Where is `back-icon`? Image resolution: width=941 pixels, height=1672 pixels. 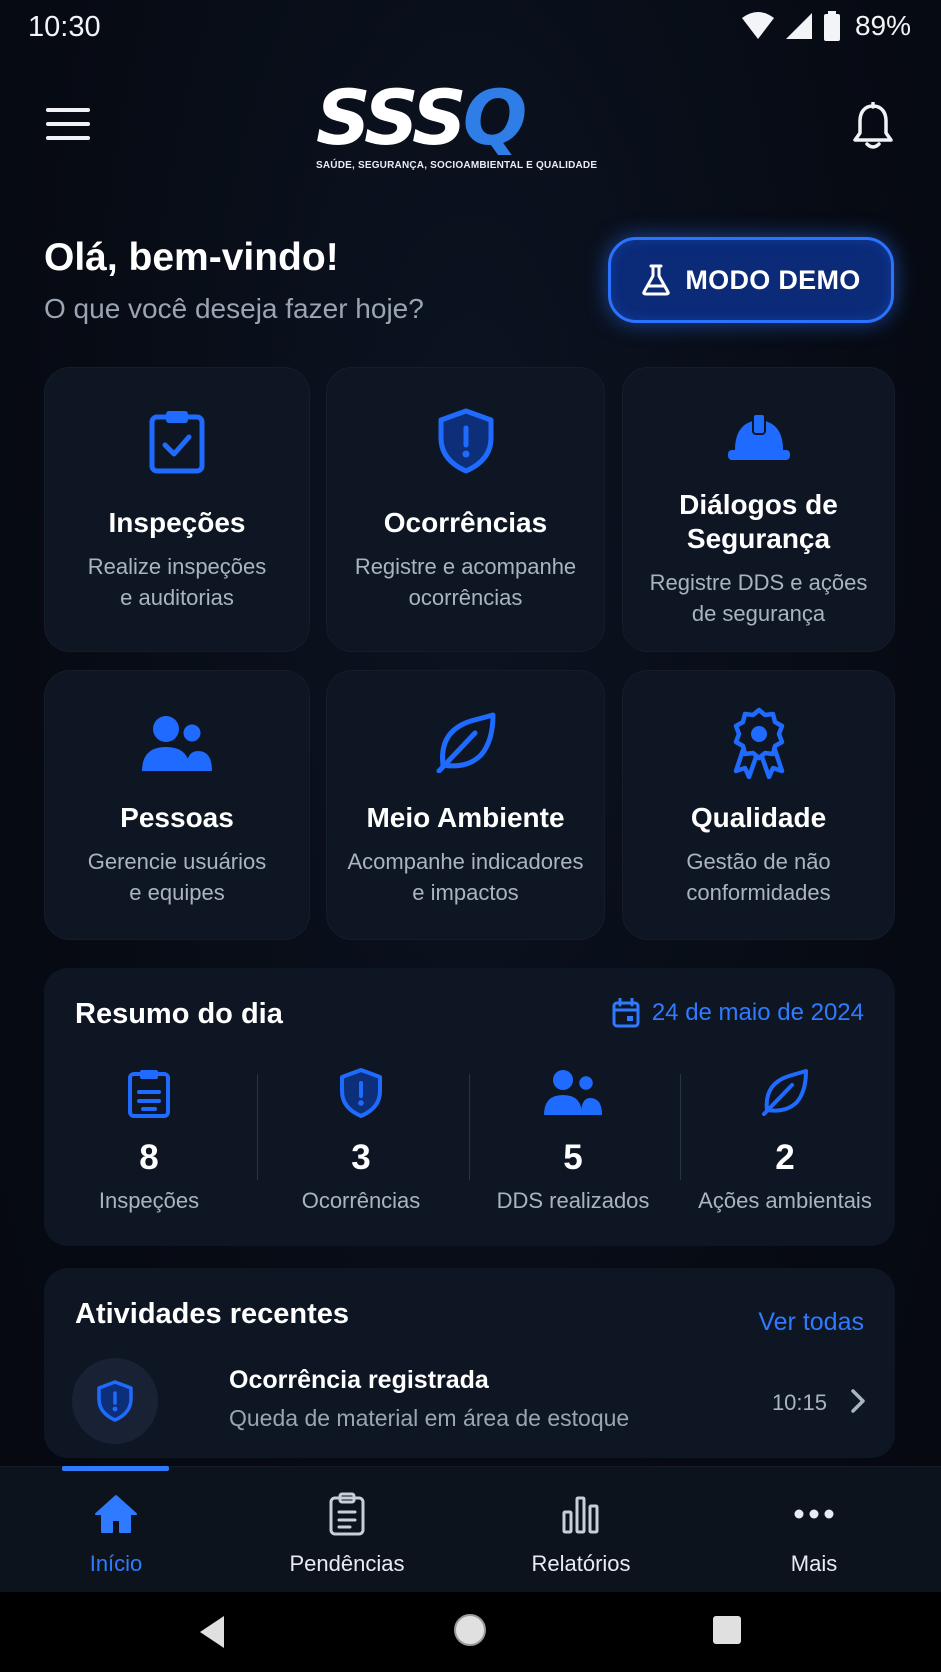
back-icon is located at coordinates (212, 1632).